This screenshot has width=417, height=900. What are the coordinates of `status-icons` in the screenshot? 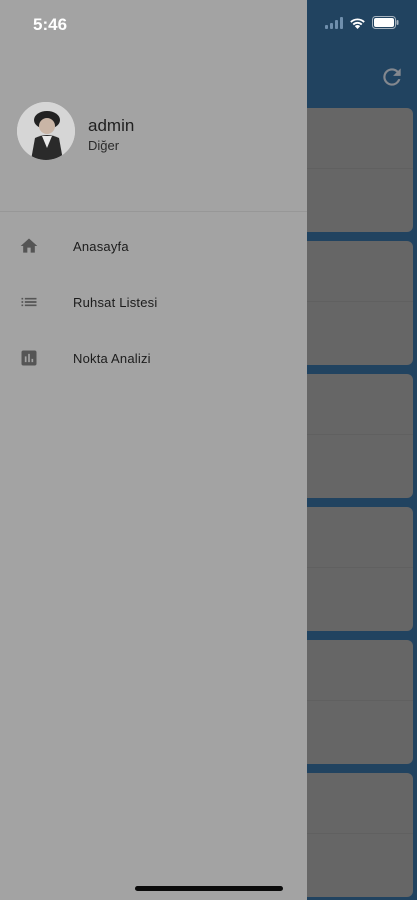 It's located at (362, 22).